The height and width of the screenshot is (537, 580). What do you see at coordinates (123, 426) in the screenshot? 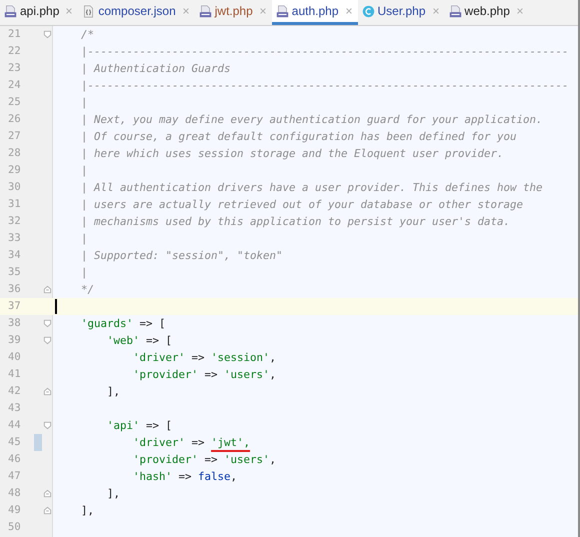
I see `code-token: 'api'` at bounding box center [123, 426].